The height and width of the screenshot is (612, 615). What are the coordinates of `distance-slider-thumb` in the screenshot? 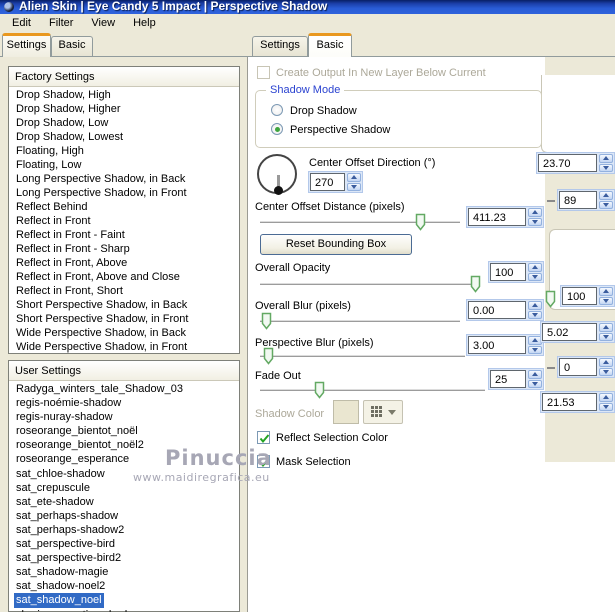 It's located at (420, 222).